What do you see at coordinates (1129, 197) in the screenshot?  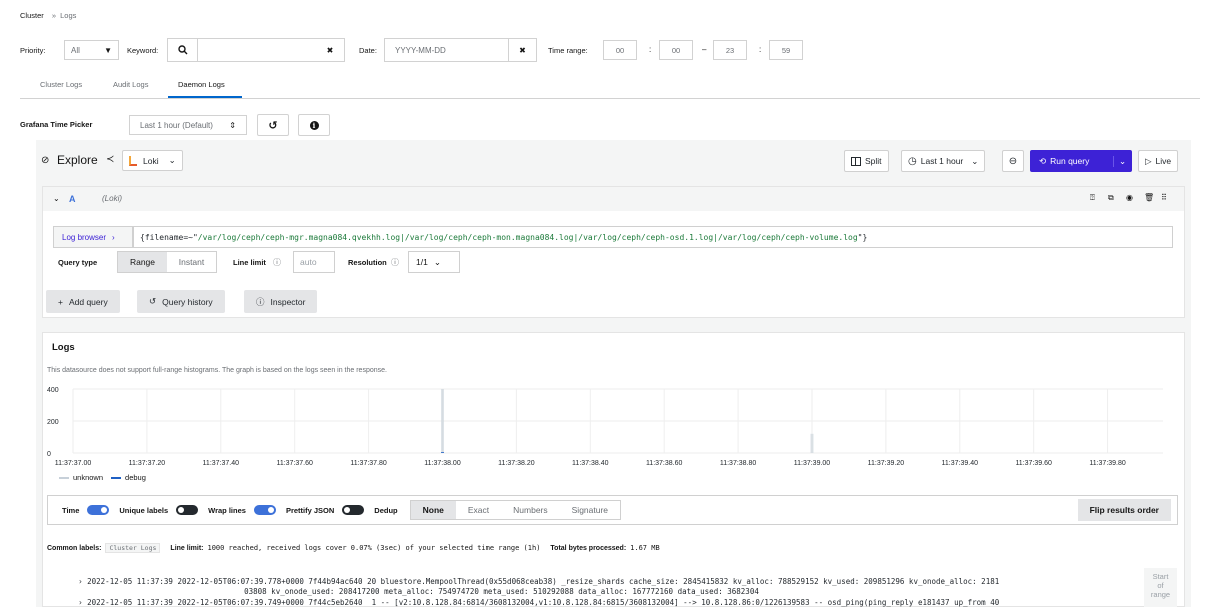 I see `eye-icon: ◉` at bounding box center [1129, 197].